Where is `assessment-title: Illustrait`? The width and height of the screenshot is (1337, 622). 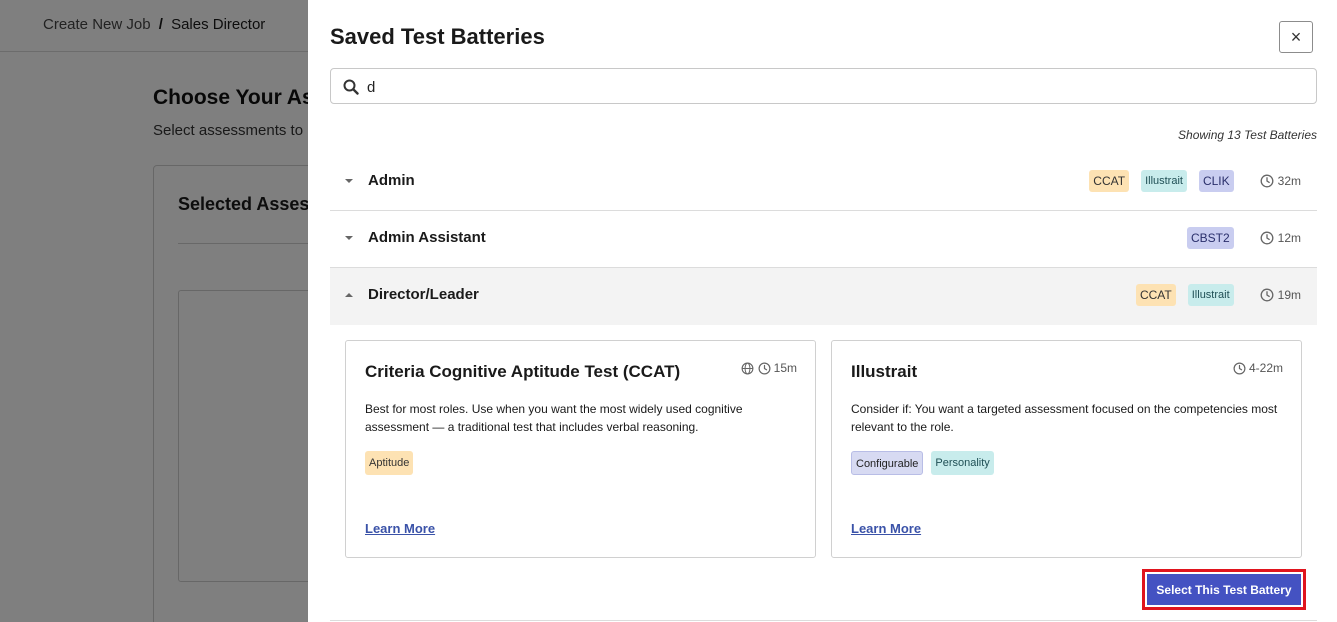
assessment-title: Illustrait is located at coordinates (884, 371).